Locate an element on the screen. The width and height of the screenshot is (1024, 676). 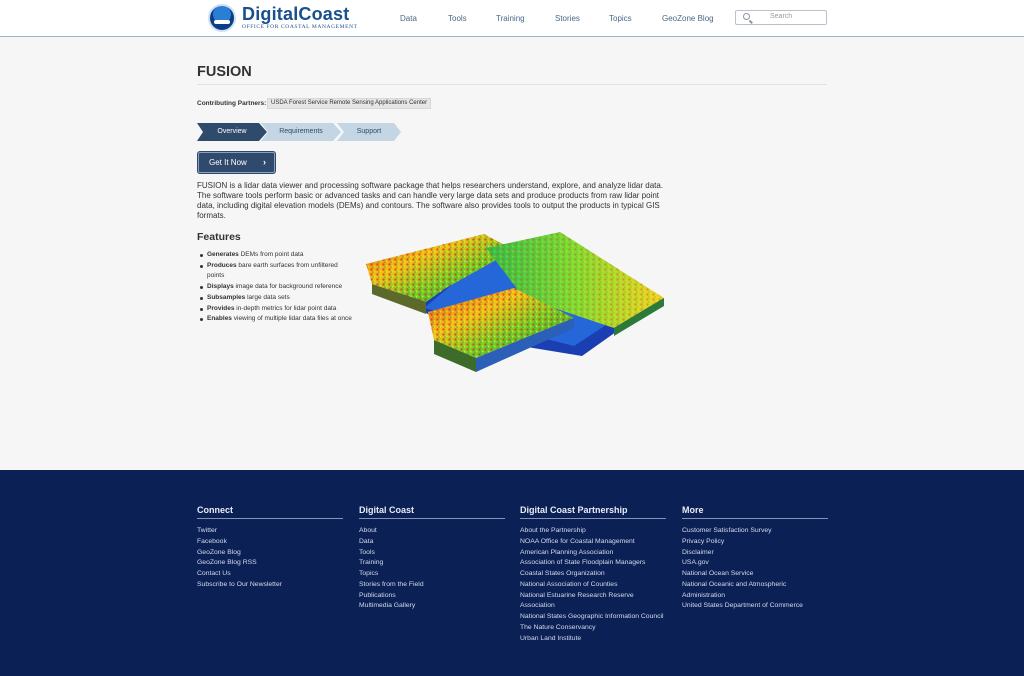
footer-link: National Association of Counties is located at coordinates (593, 585).